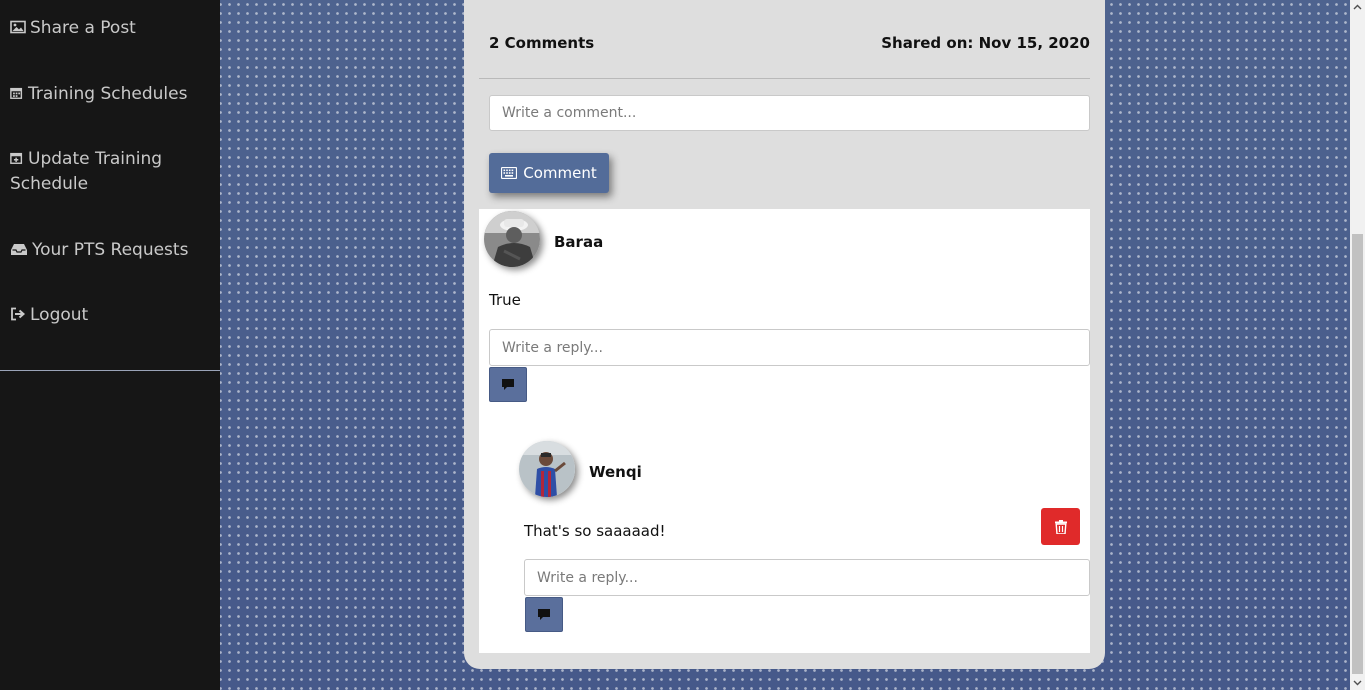 This screenshot has height=690, width=1365. Describe the element at coordinates (542, 43) in the screenshot. I see `comment-count: 2 Comments` at that location.